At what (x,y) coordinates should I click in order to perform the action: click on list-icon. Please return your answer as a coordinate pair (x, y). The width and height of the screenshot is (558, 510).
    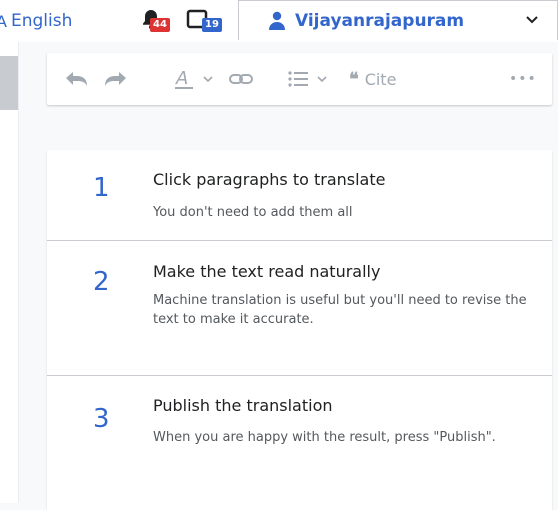
    Looking at the image, I should click on (298, 79).